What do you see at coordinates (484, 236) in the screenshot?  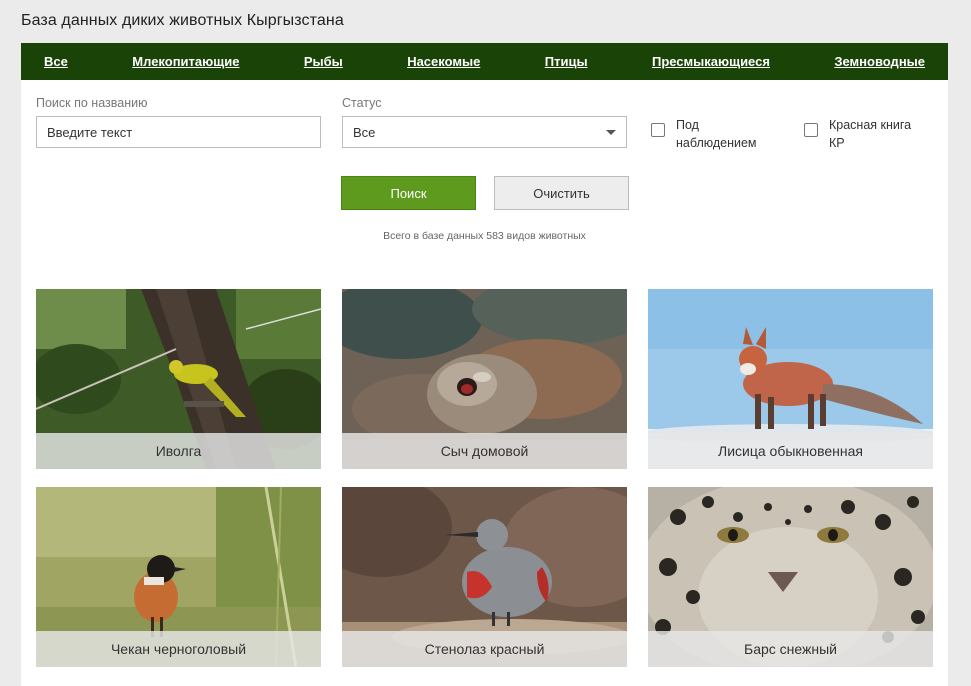 I see `total-count-text: Всего в базе данных 583 видов животных` at bounding box center [484, 236].